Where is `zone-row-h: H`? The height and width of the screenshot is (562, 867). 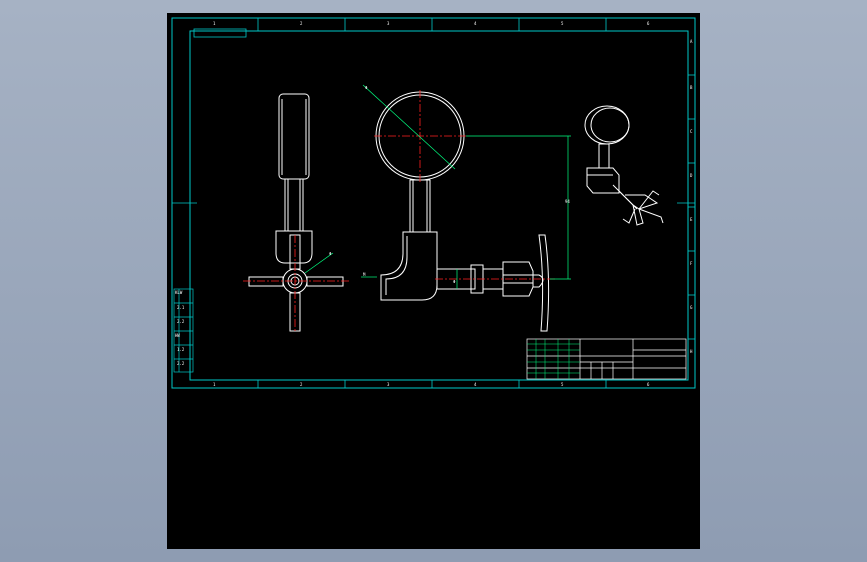
zone-row-h: H is located at coordinates (691, 351).